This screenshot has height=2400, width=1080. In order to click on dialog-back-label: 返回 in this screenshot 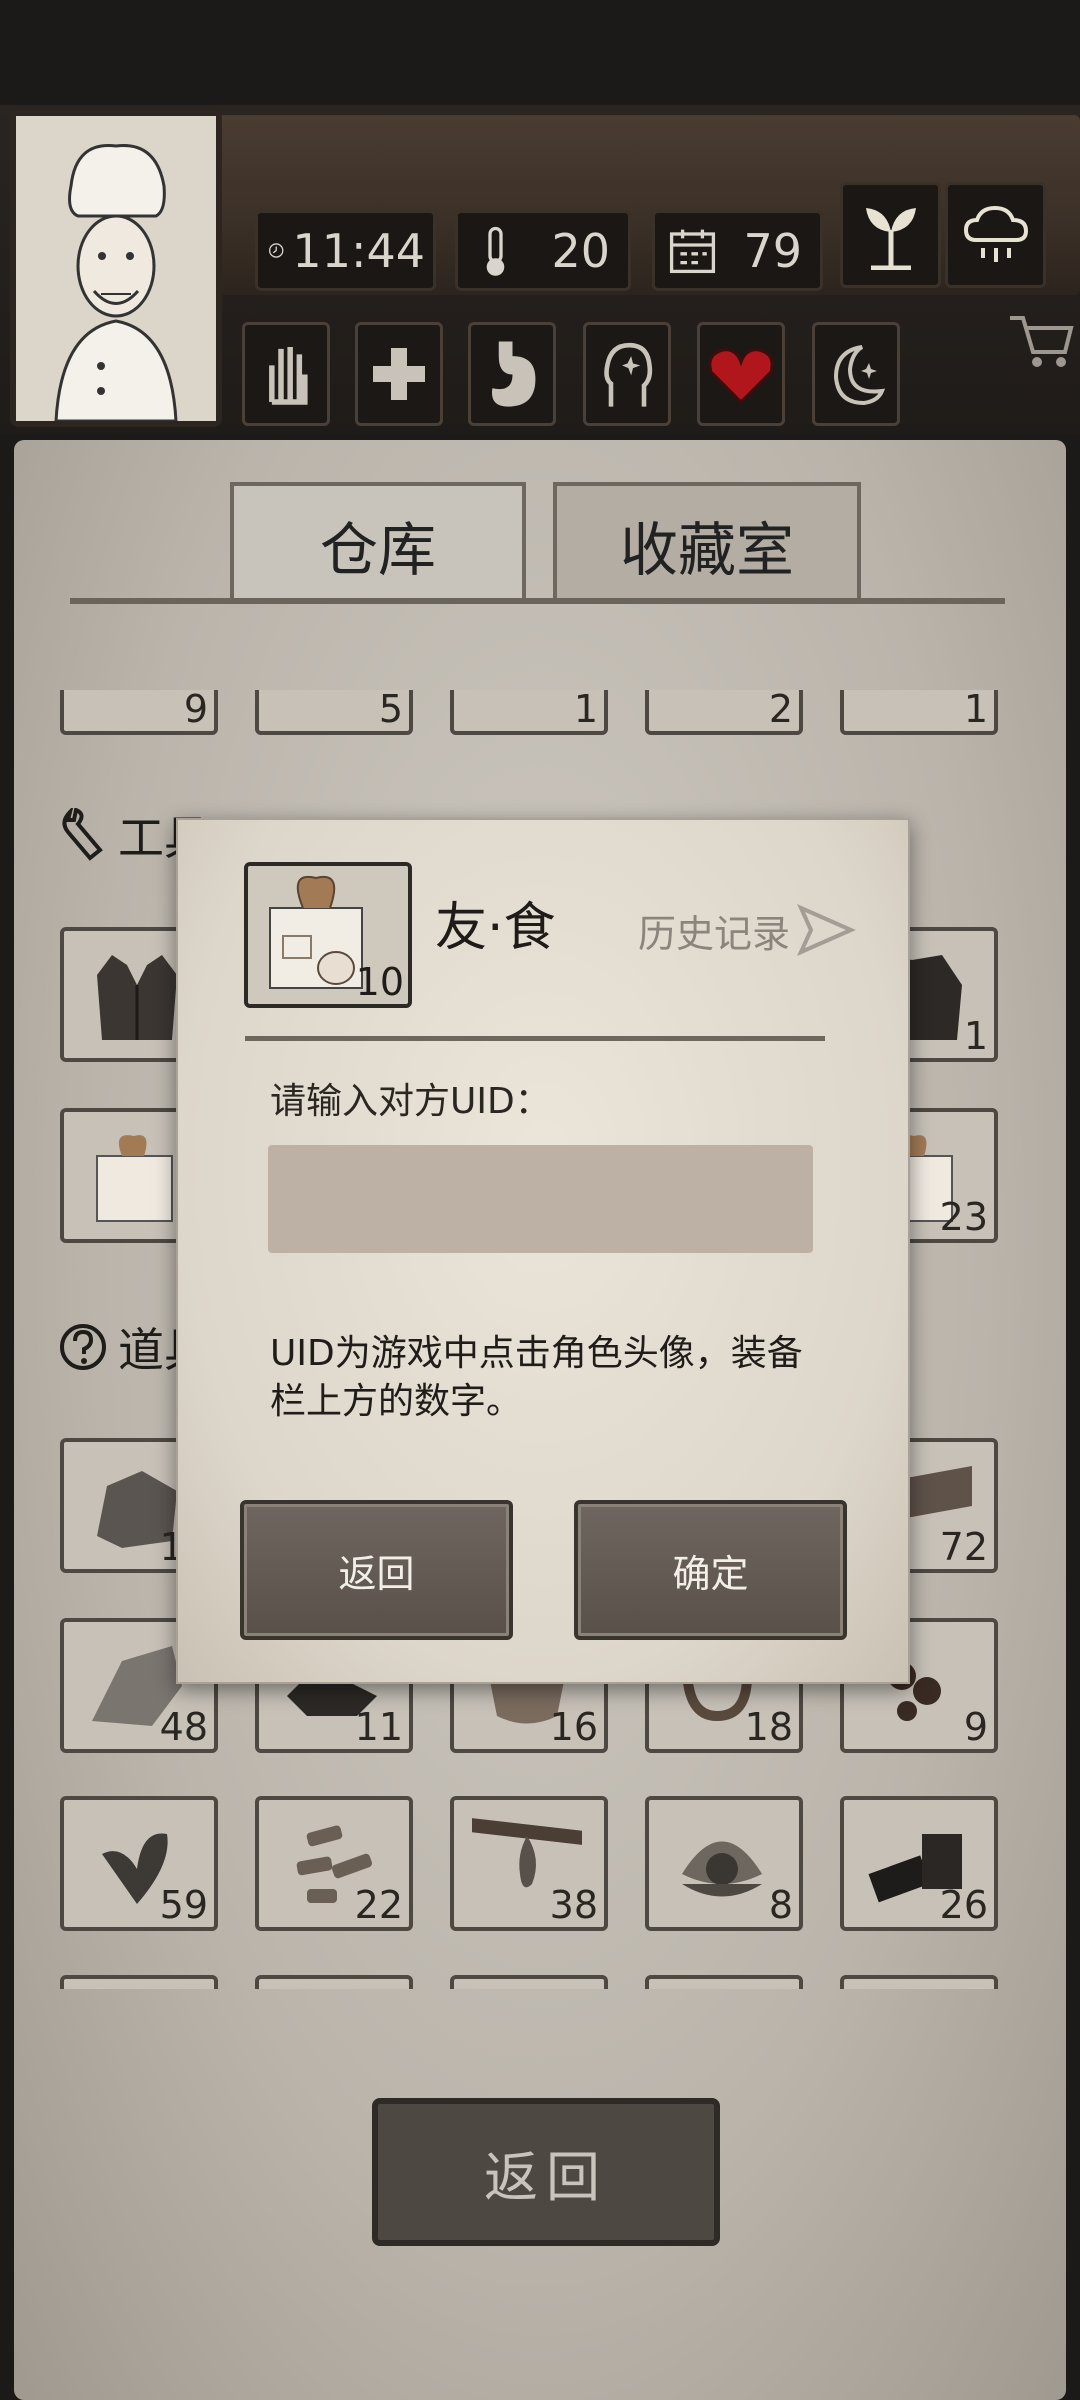, I will do `click(376, 1573)`.